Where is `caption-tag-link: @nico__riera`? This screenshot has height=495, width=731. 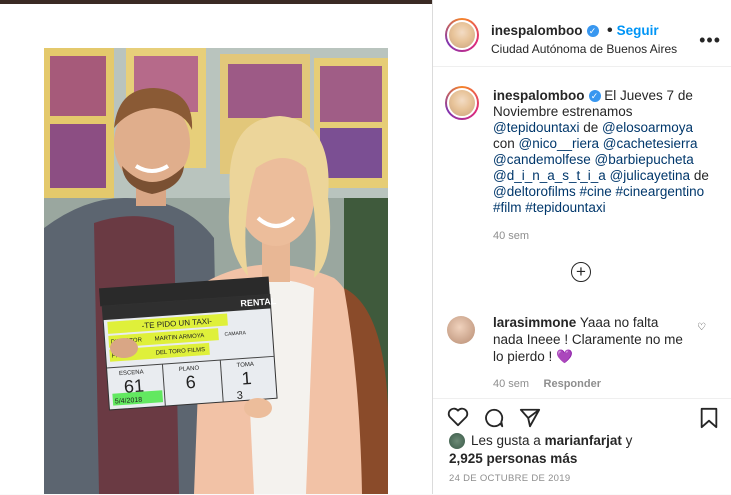 caption-tag-link: @nico__riera is located at coordinates (559, 143).